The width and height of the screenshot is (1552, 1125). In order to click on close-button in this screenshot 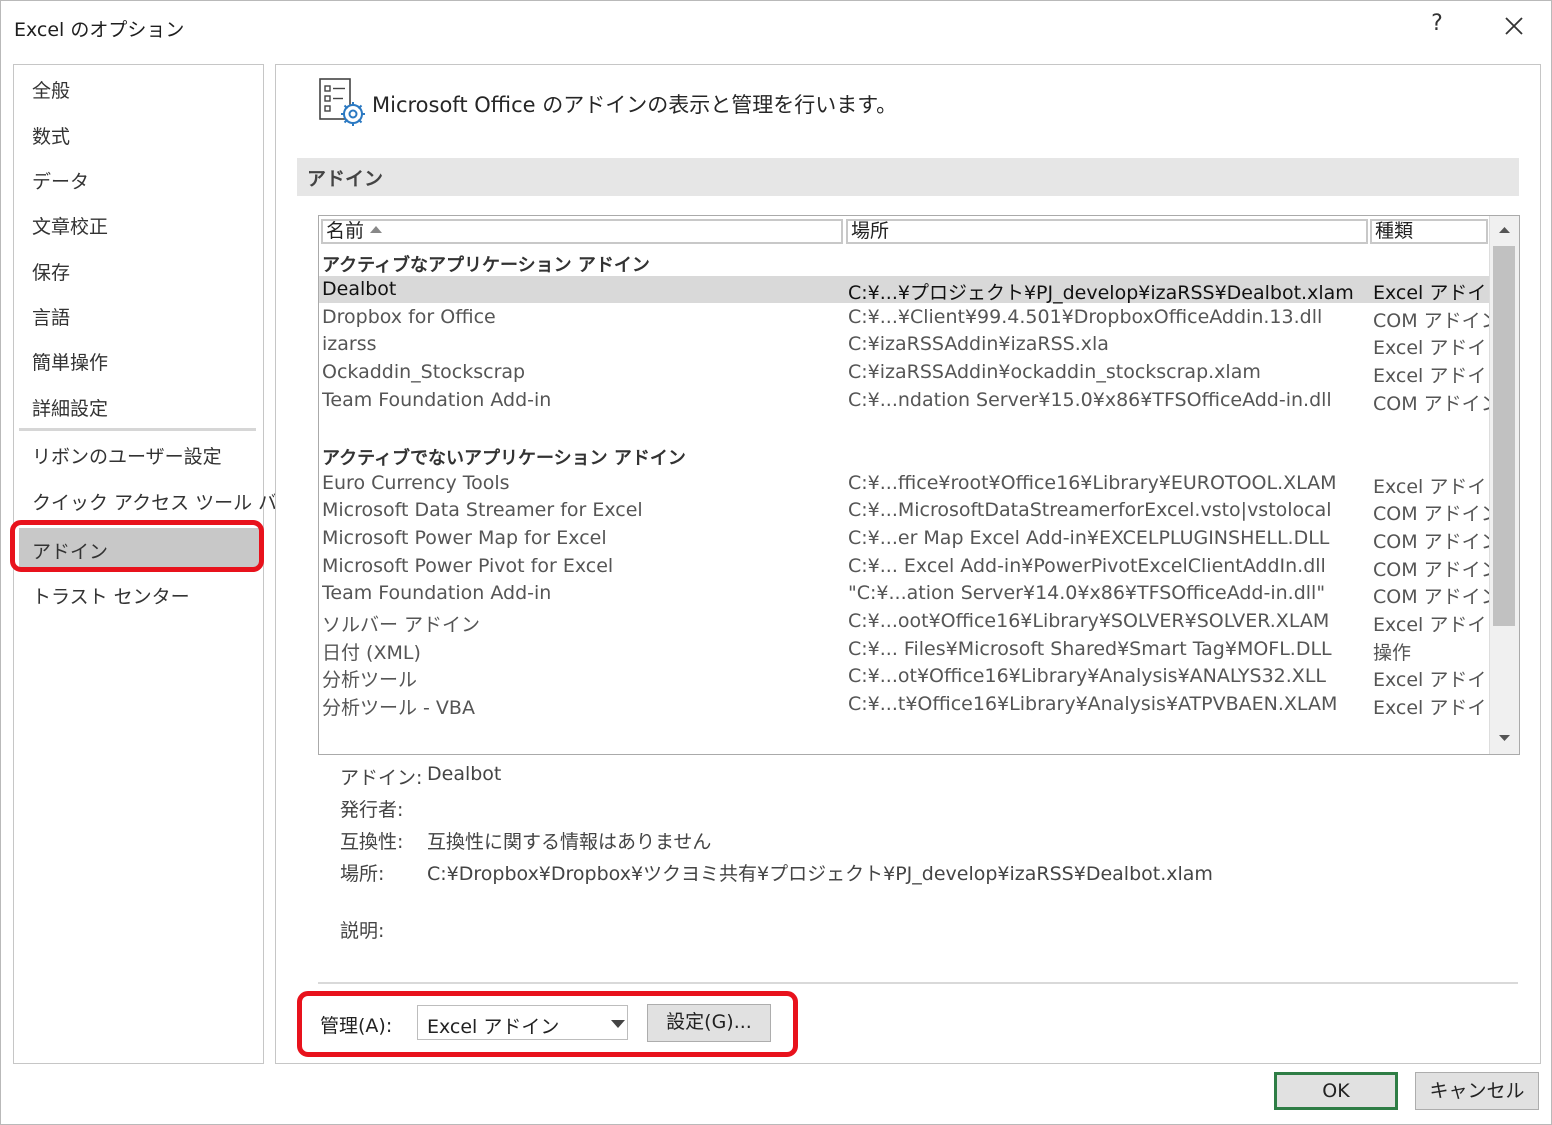, I will do `click(1514, 26)`.